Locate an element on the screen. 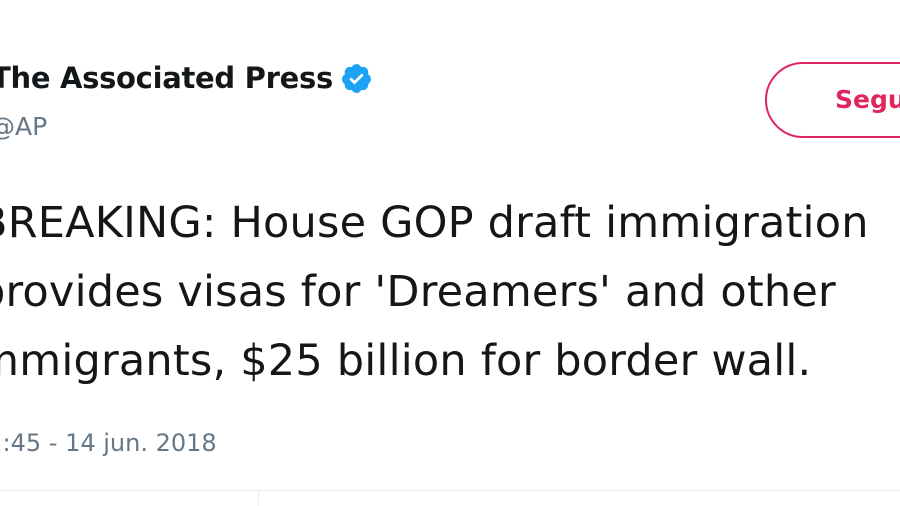 The width and height of the screenshot is (900, 506). tweet-text-line: BREAKING: House GOP draft immigration is located at coordinates (434, 223).